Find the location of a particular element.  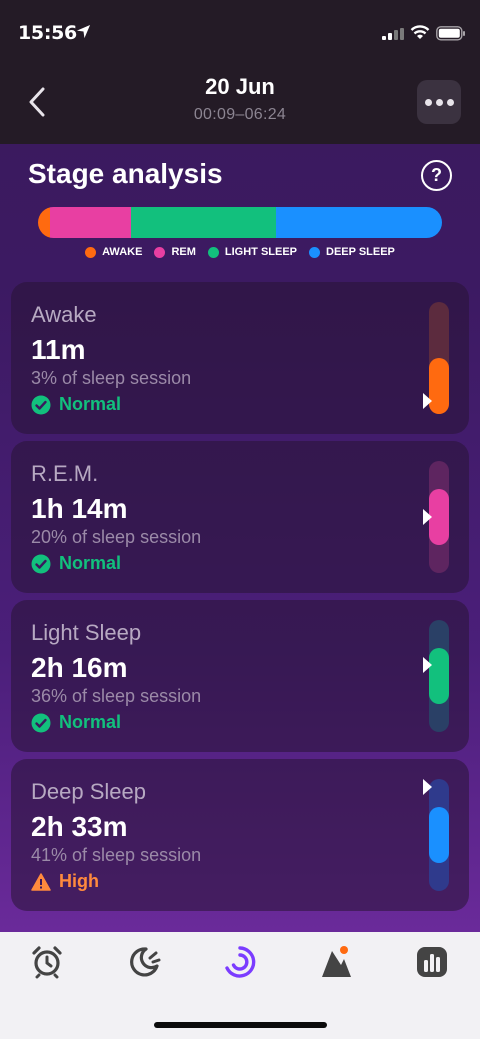

tab-statistics is located at coordinates (432, 962).